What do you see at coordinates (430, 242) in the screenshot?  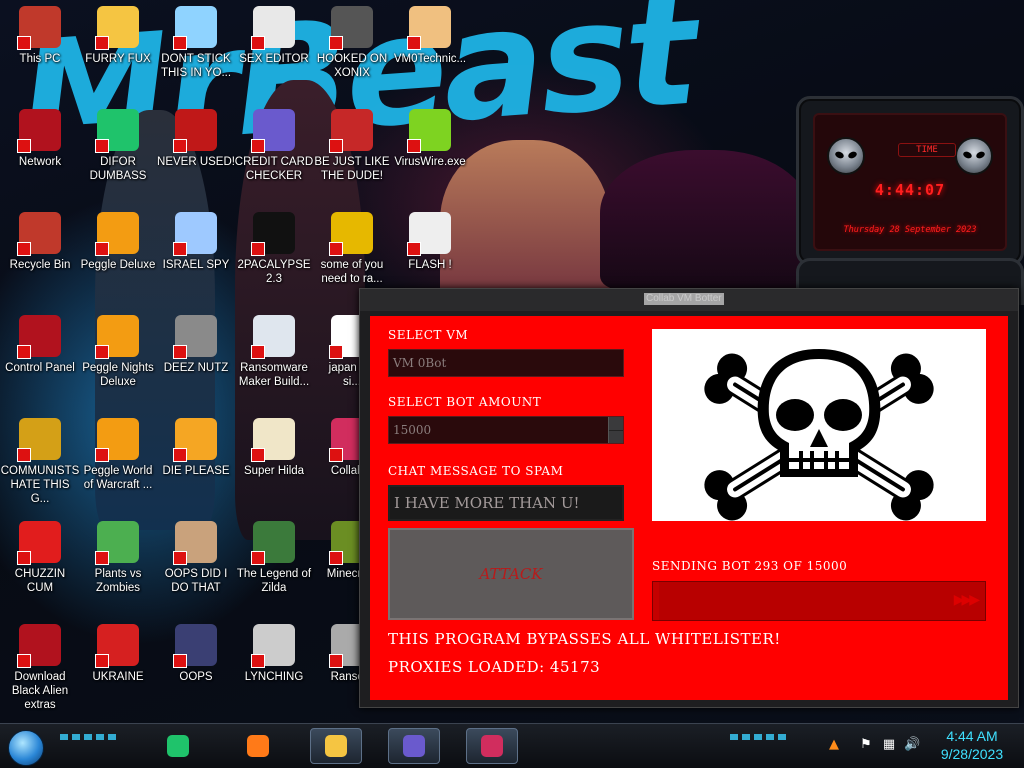 I see `desktop-icon: FLASH !` at bounding box center [430, 242].